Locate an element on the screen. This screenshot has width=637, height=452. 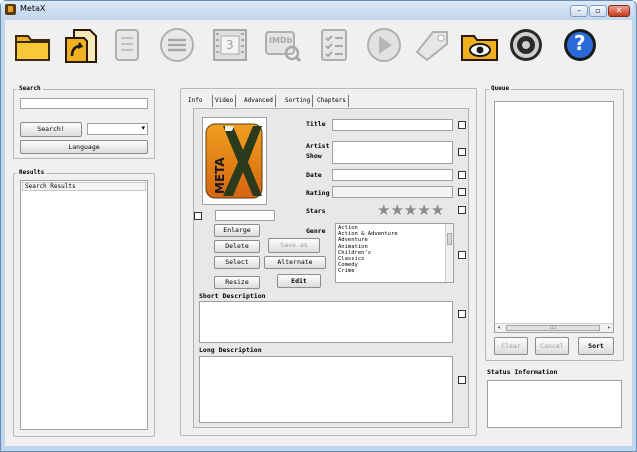
tag-icon is located at coordinates (433, 45).